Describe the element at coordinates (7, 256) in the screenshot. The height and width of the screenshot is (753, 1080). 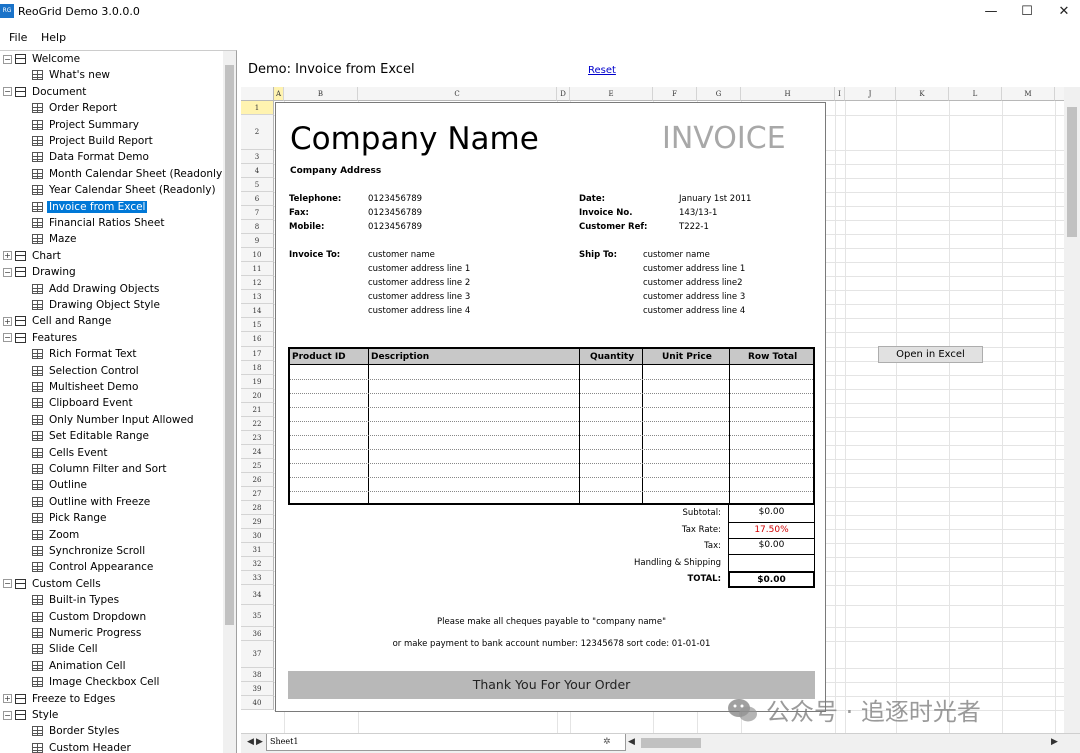
I see `expand-icon: +` at that location.